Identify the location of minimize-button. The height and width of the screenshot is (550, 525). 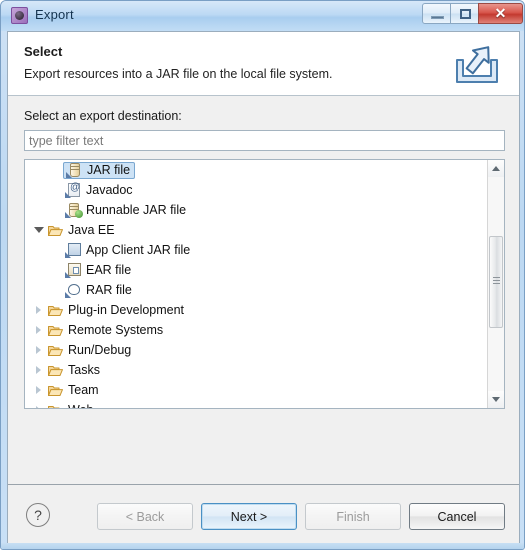
(436, 13).